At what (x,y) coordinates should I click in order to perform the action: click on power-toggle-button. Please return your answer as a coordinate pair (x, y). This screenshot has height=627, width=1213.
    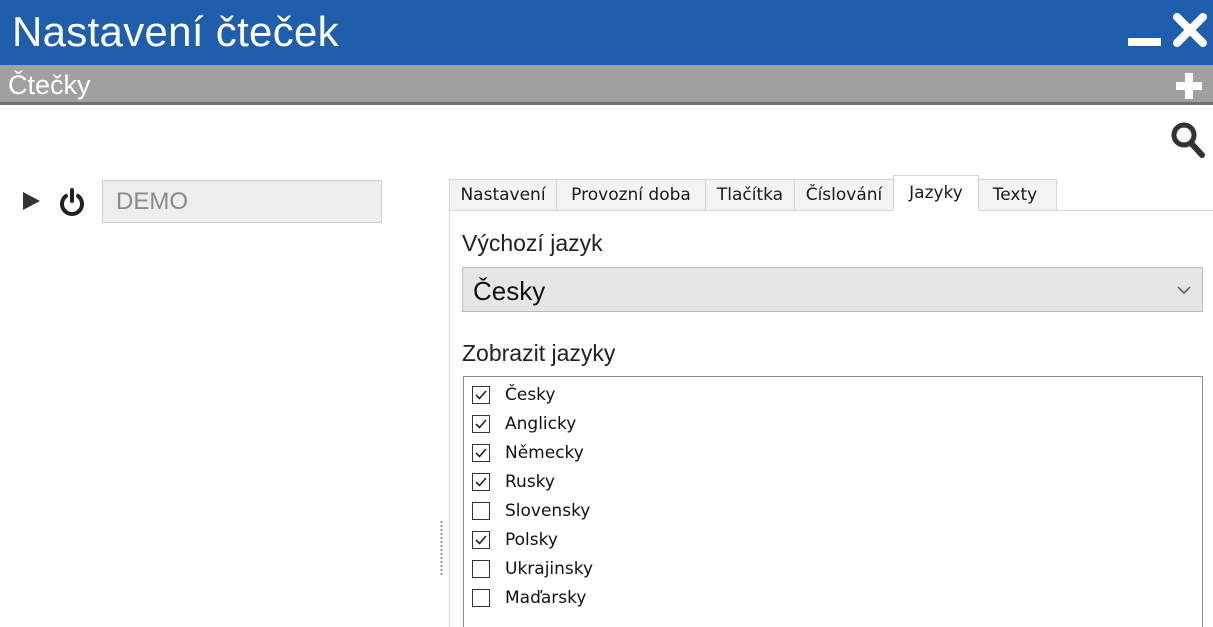
    Looking at the image, I should click on (72, 202).